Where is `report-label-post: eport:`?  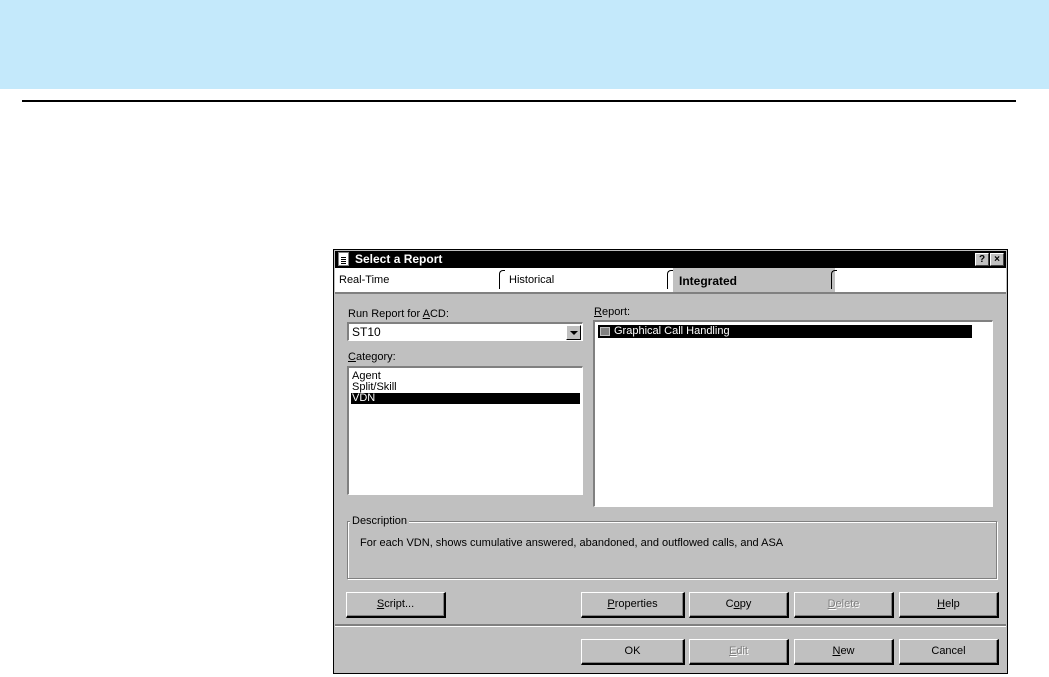 report-label-post: eport: is located at coordinates (616, 312).